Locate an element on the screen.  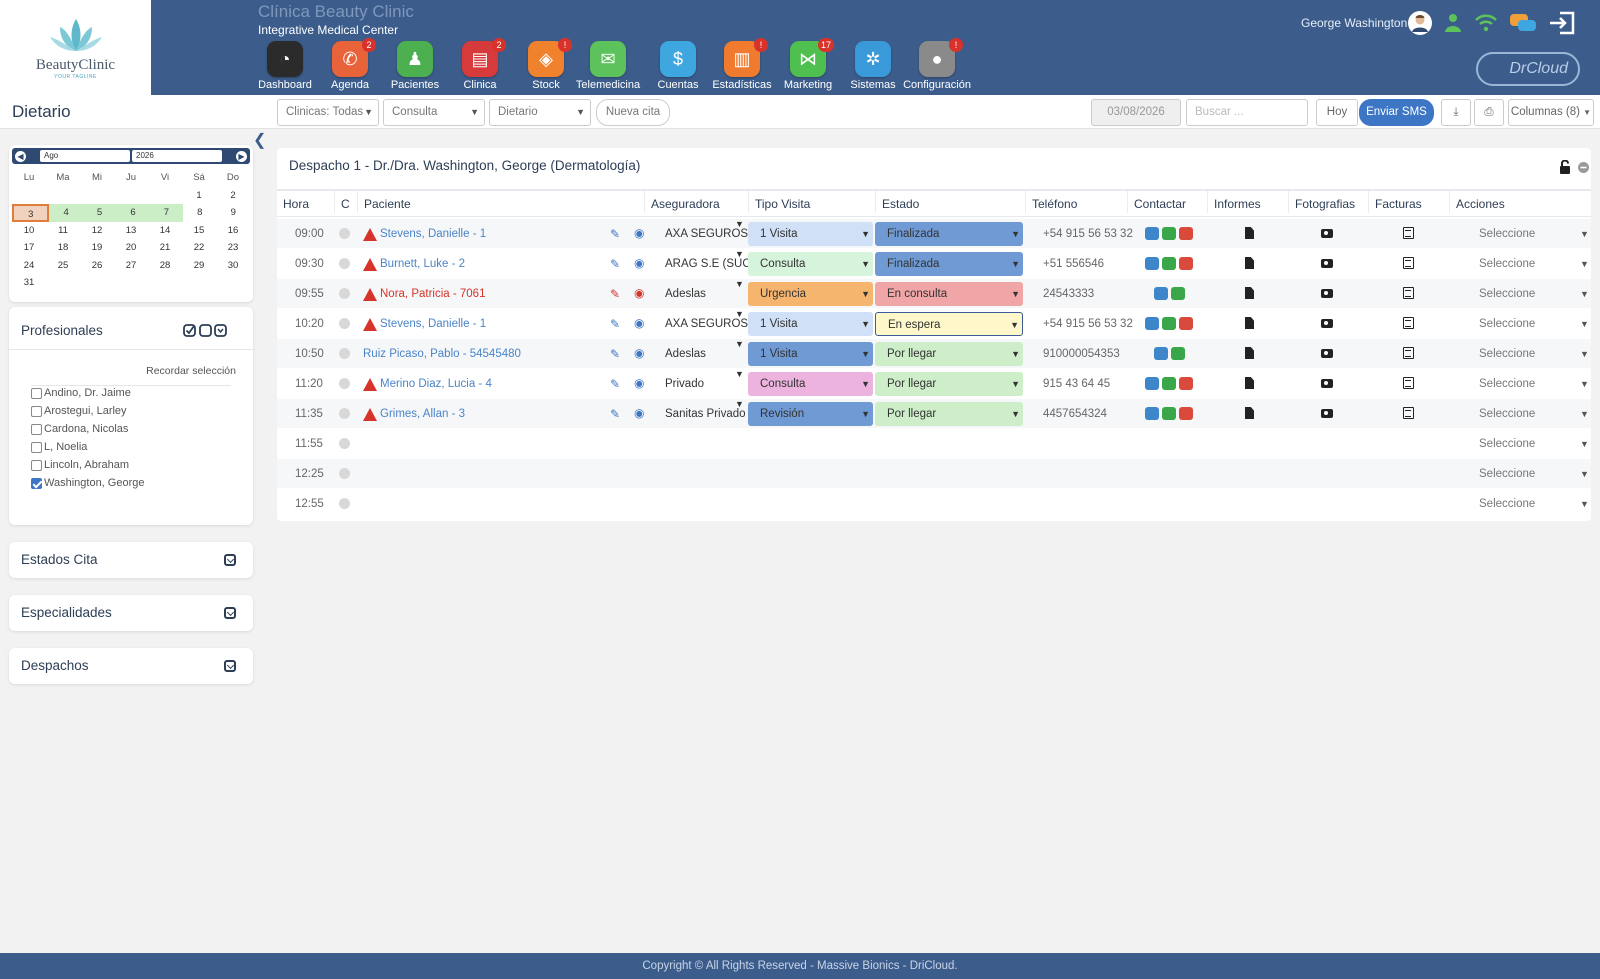
enviar-sms-button: Enviar SMS is located at coordinates (1396, 112).